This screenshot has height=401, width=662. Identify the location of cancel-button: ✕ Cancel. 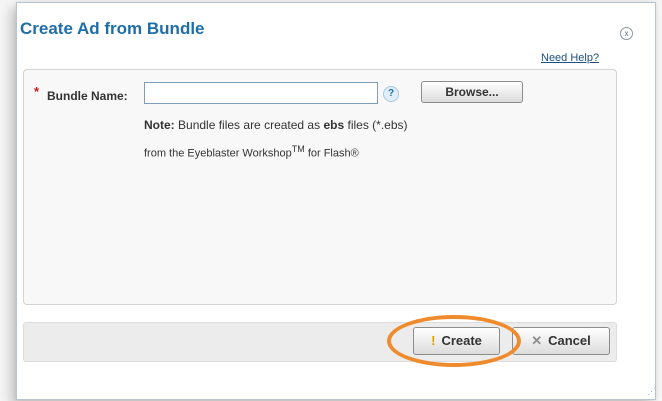
(561, 341).